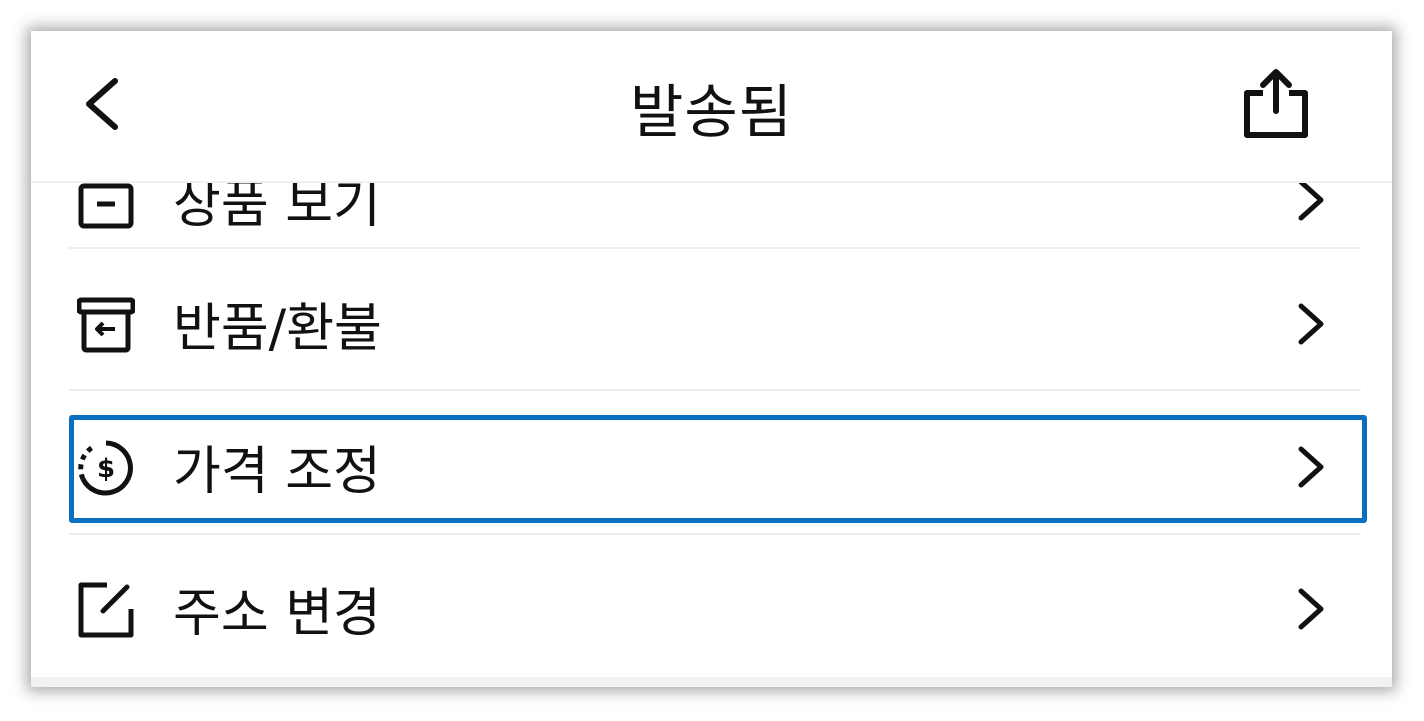  What do you see at coordinates (106, 325) in the screenshot?
I see `return-box-icon` at bounding box center [106, 325].